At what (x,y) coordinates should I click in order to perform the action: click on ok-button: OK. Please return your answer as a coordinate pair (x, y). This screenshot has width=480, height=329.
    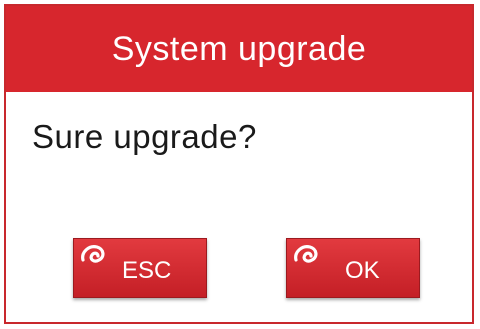
    Looking at the image, I should click on (353, 268).